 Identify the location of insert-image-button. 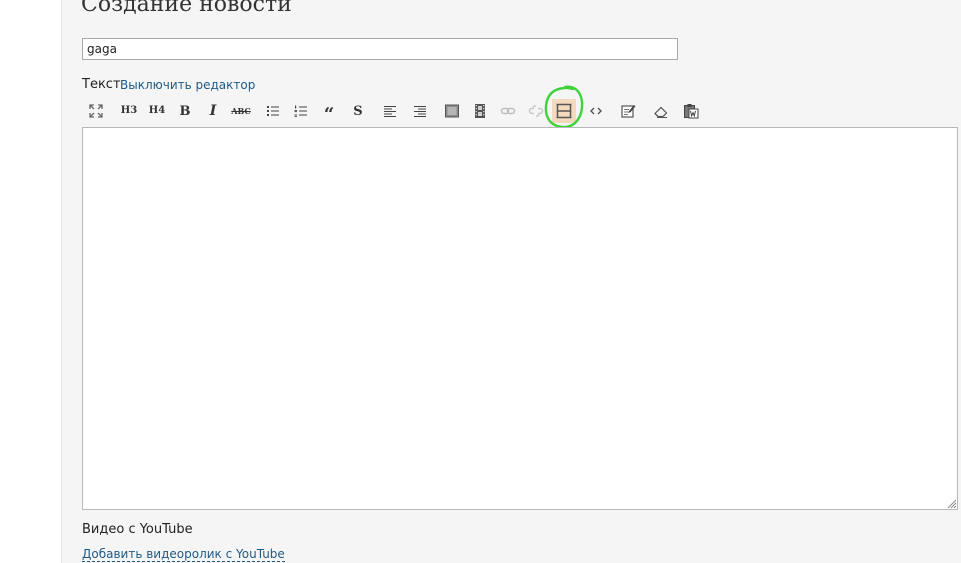
(452, 111).